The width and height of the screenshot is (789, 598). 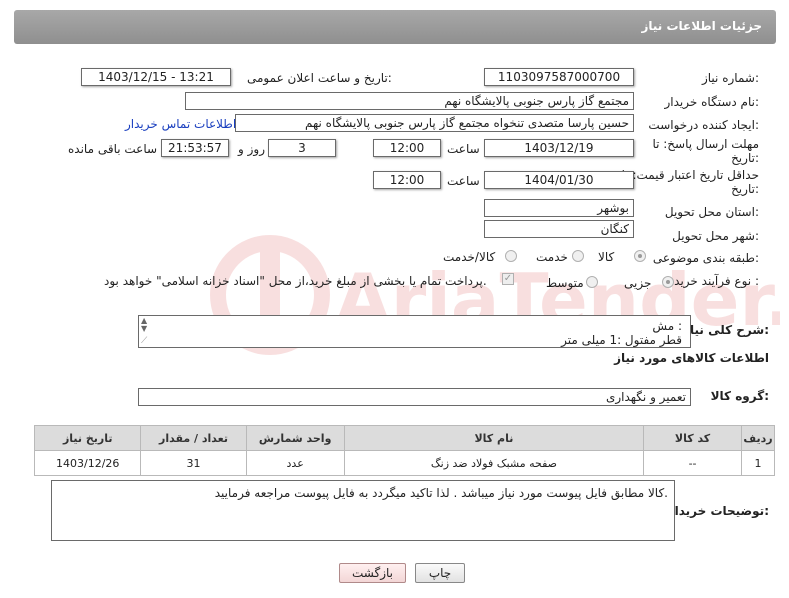 I want to click on col-header-item-code: کد کالا, so click(x=693, y=438).